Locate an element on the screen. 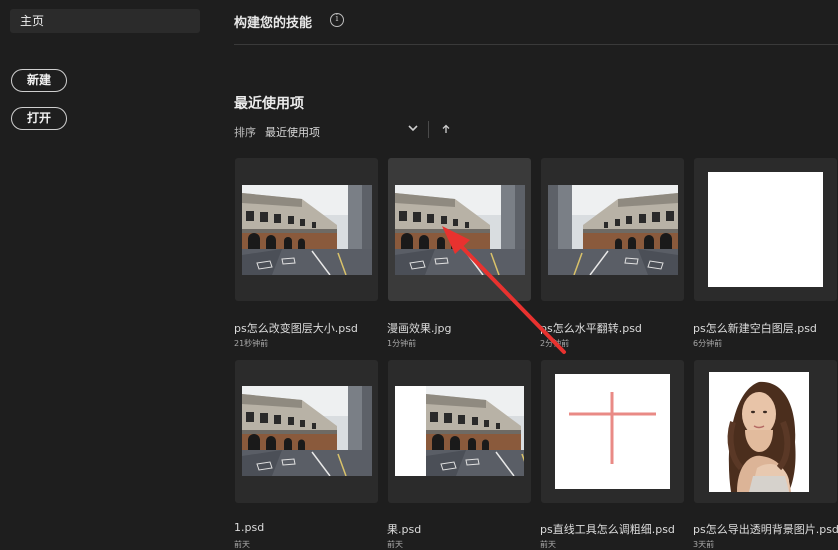  file-name: 漫画效果.jpg is located at coordinates (419, 328).